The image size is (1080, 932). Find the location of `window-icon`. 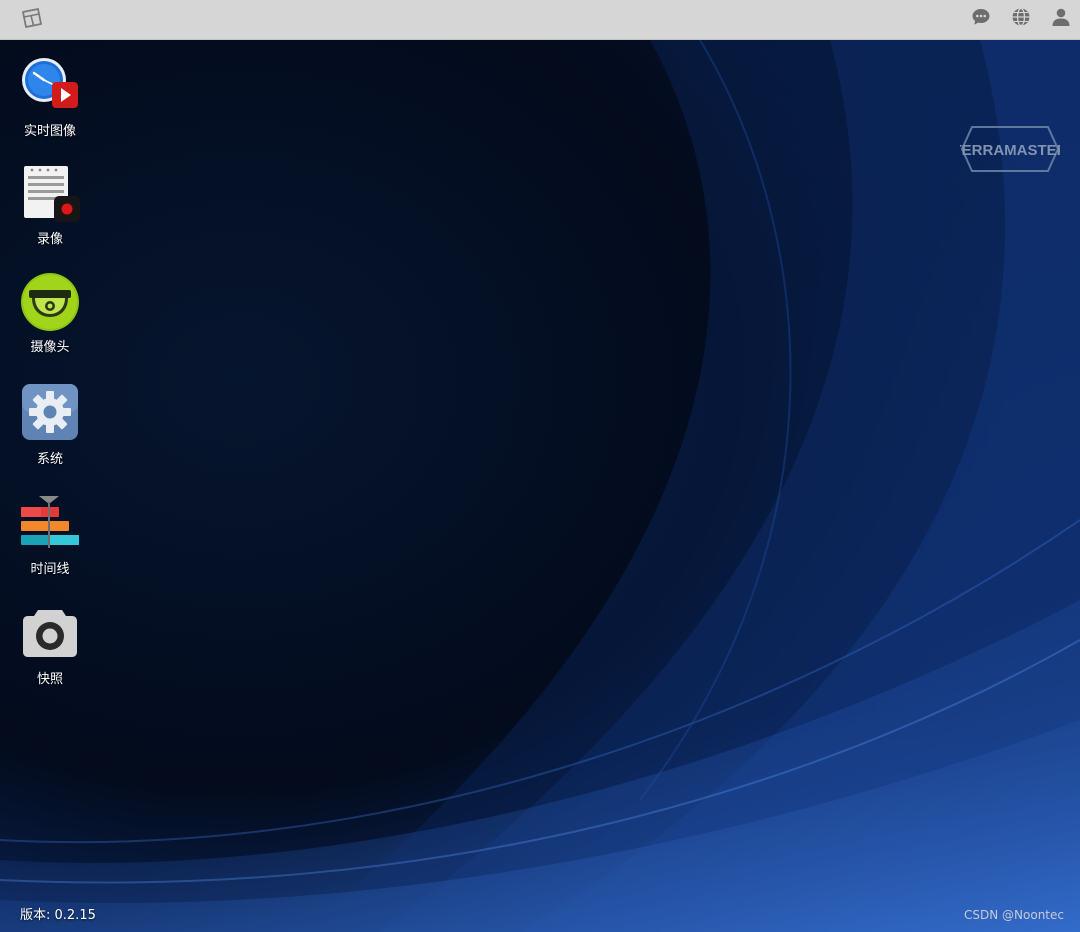

window-icon is located at coordinates (32, 20).